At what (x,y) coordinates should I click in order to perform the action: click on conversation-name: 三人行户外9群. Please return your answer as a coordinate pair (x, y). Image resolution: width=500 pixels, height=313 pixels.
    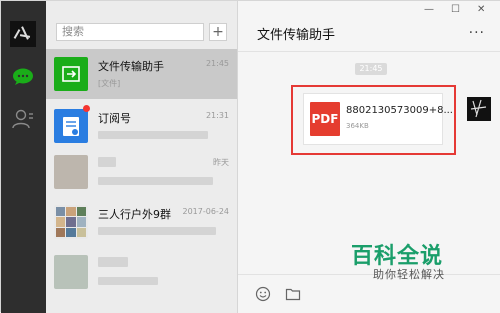
    Looking at the image, I should click on (134, 214).